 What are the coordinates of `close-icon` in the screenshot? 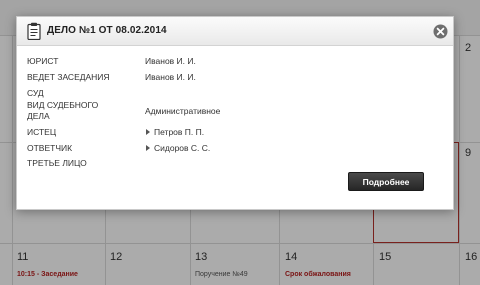 It's located at (440, 31).